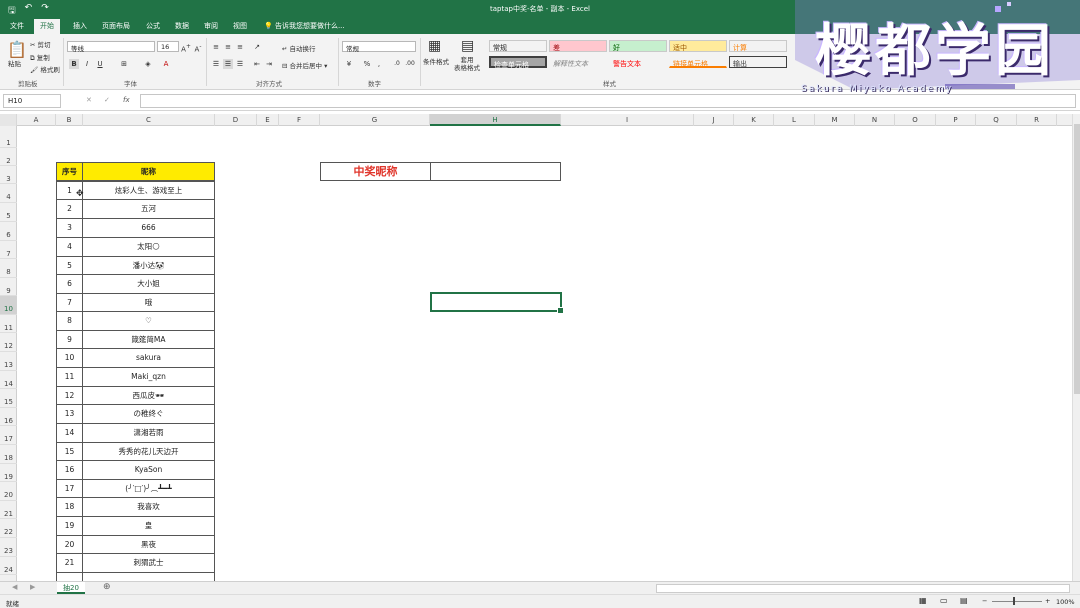 The width and height of the screenshot is (1080, 608). I want to click on row-header: 23, so click(8, 547).